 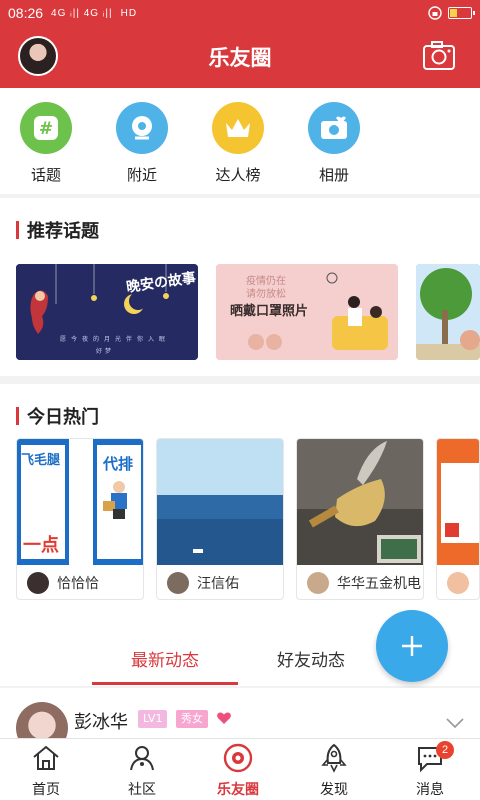 I want to click on nav-label: 乐友圈, so click(x=238, y=790).